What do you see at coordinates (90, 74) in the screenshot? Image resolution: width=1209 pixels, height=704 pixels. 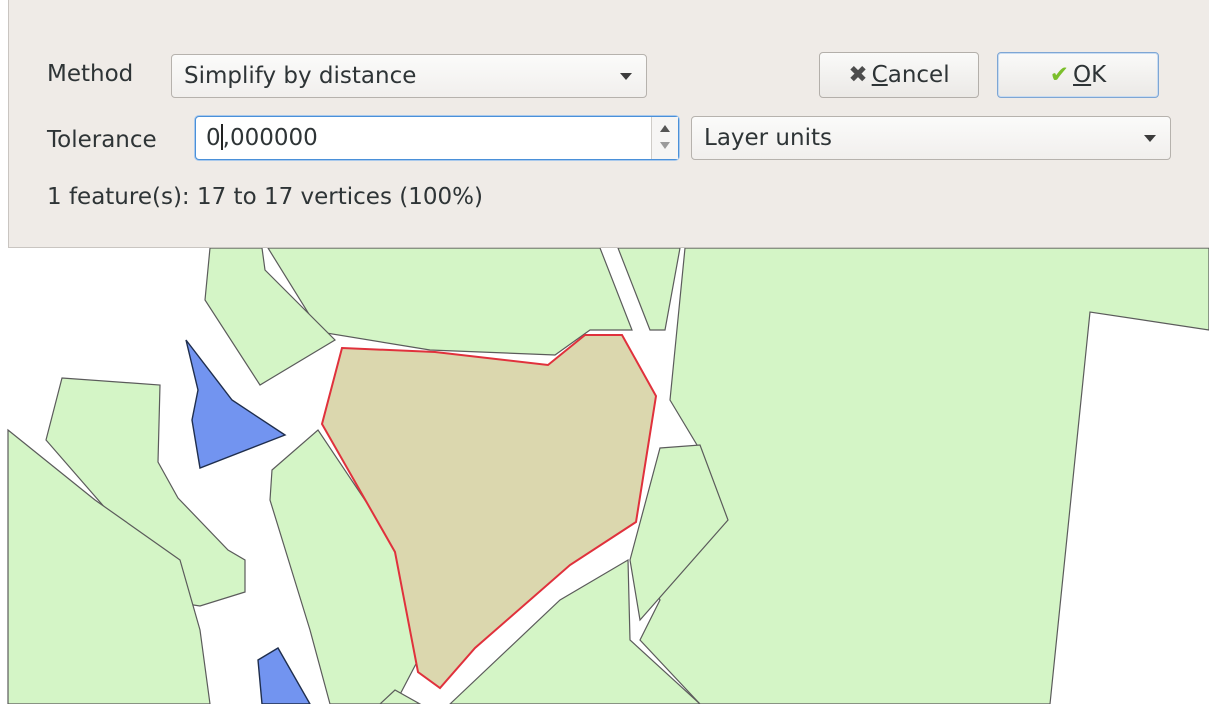 I see `method-label: Method` at bounding box center [90, 74].